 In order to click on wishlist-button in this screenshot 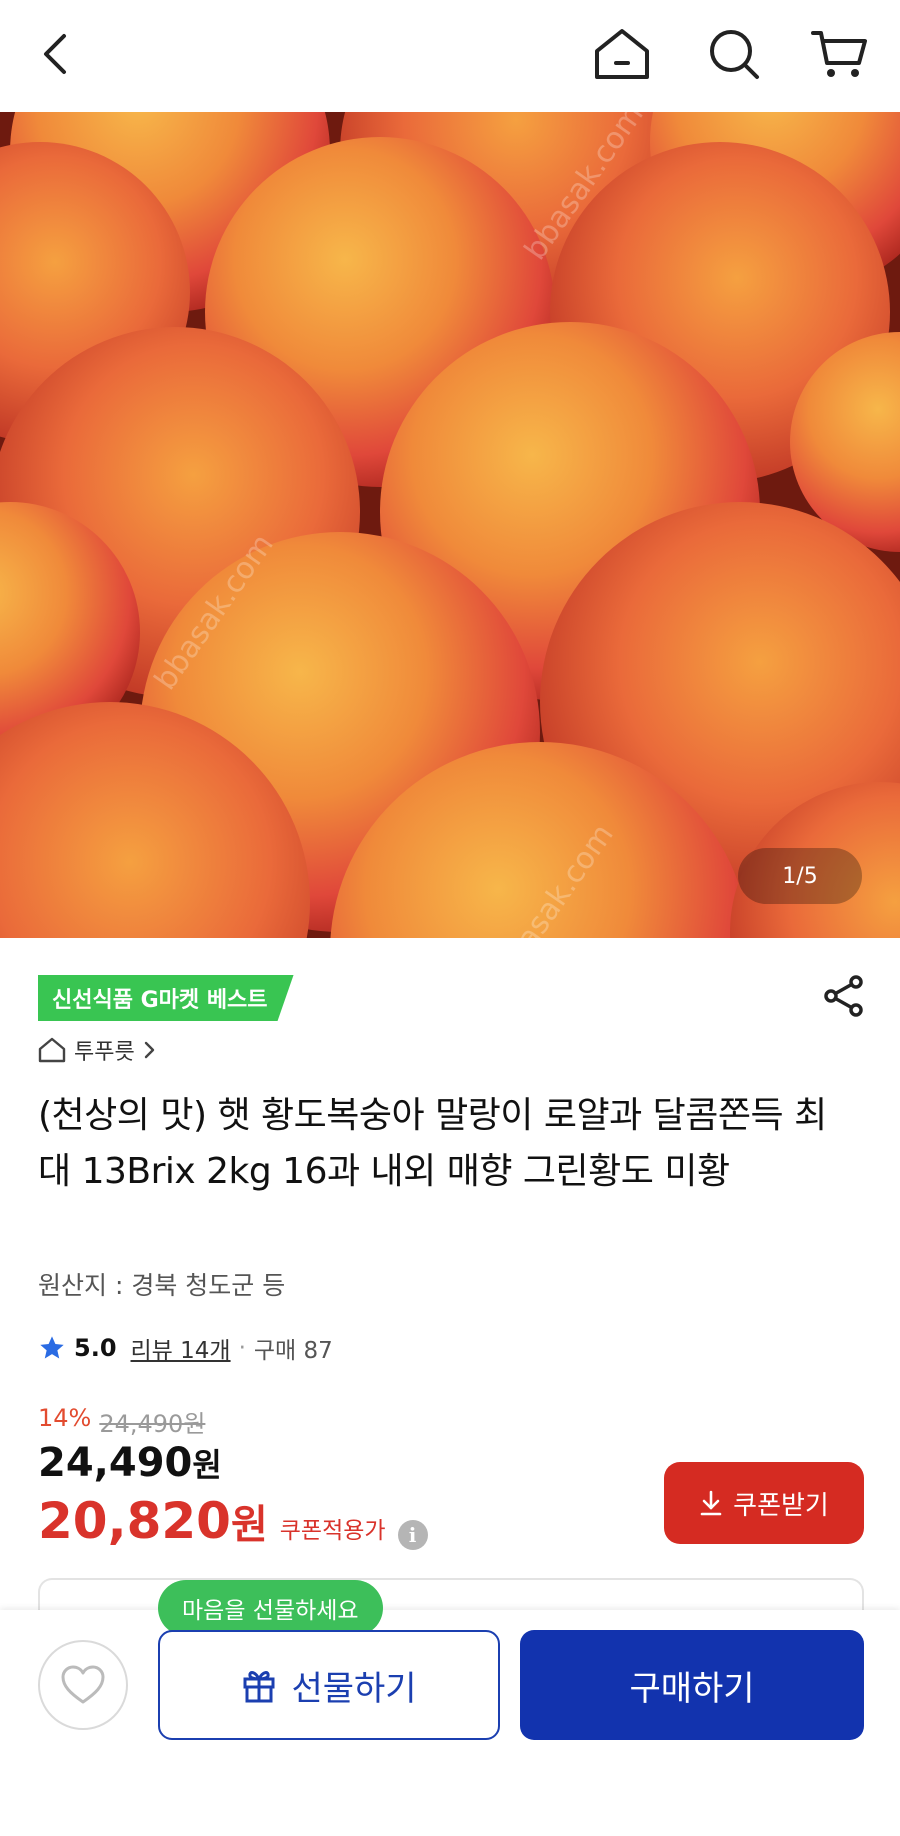, I will do `click(83, 1685)`.